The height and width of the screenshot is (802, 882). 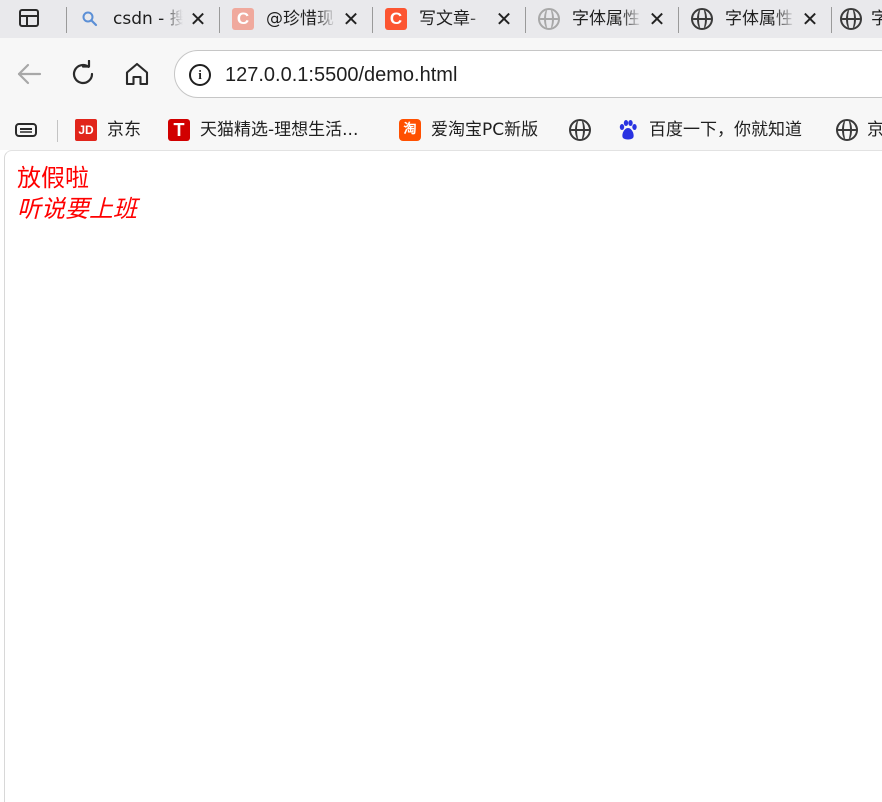 What do you see at coordinates (410, 130) in the screenshot?
I see `taobao-icon: 淘` at bounding box center [410, 130].